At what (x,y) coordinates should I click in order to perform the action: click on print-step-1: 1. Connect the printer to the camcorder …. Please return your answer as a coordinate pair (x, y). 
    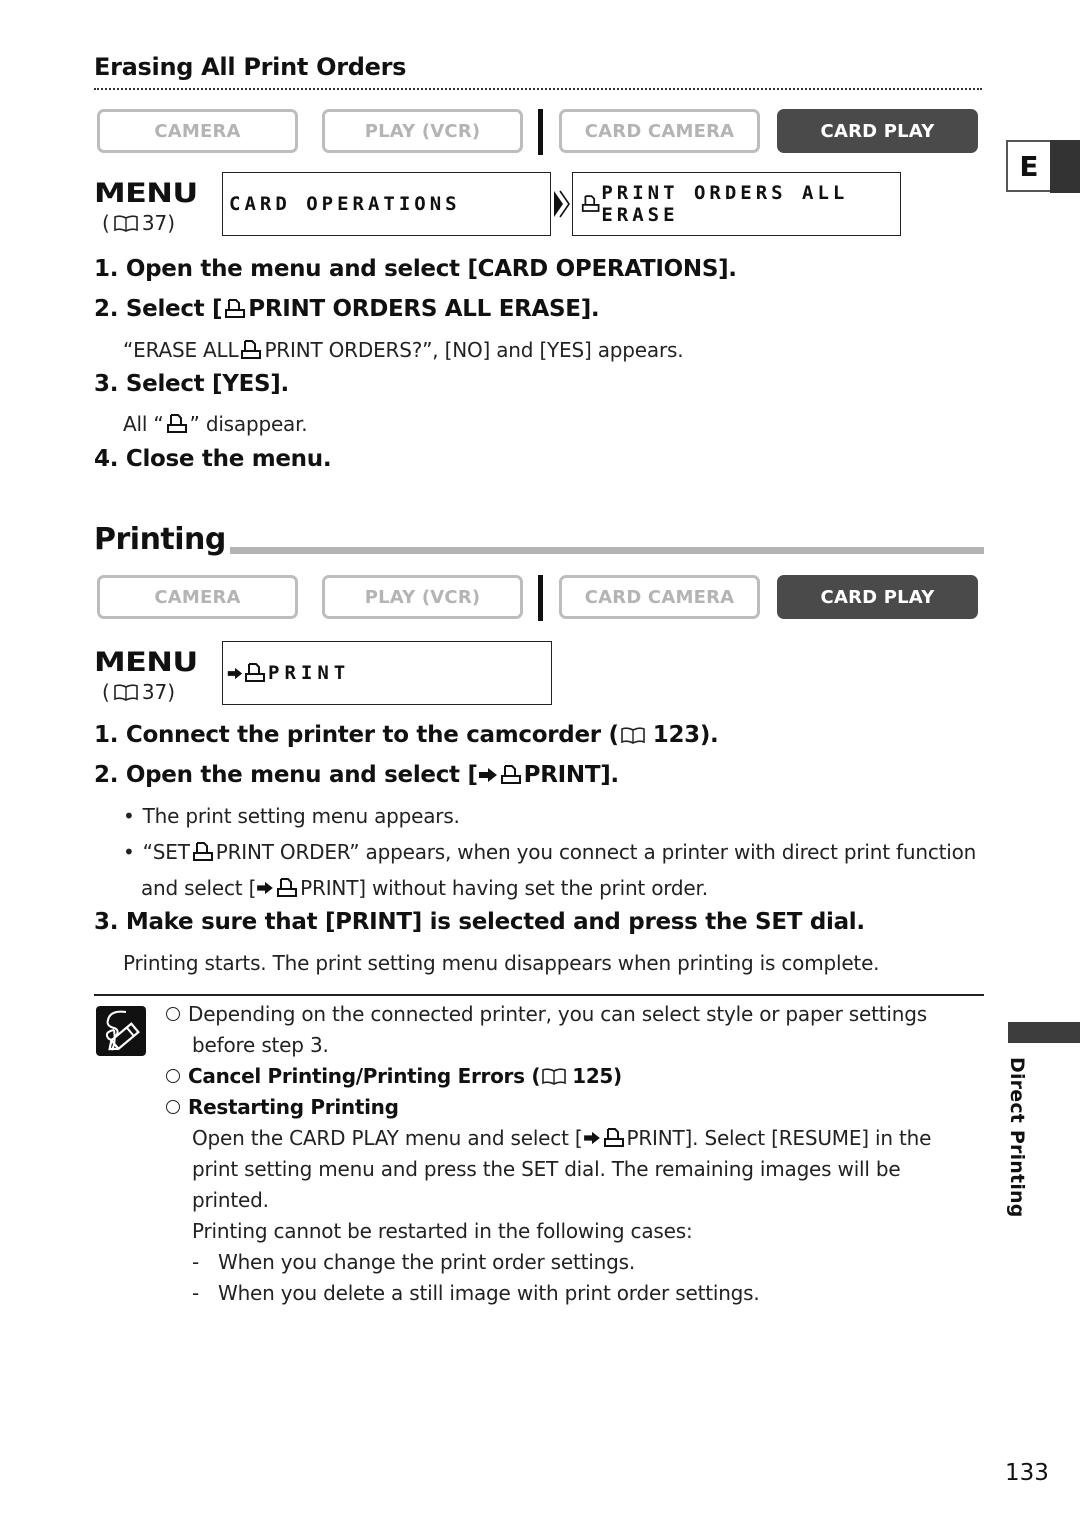
    Looking at the image, I should click on (406, 735).